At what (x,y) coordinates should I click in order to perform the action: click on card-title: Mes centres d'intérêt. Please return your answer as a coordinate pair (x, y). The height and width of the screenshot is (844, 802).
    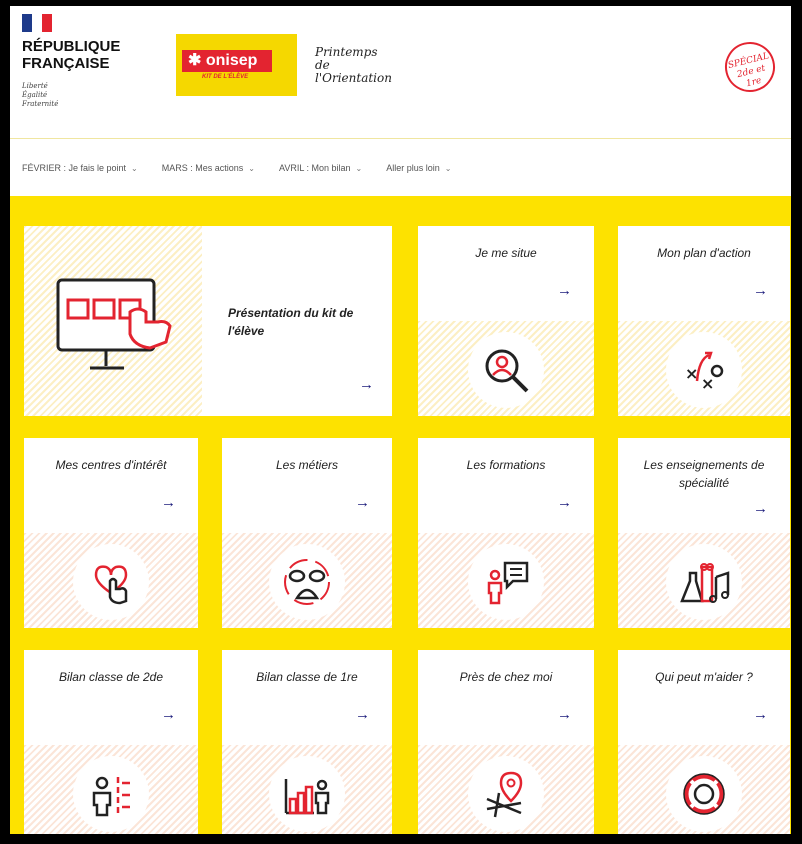
    Looking at the image, I should click on (111, 465).